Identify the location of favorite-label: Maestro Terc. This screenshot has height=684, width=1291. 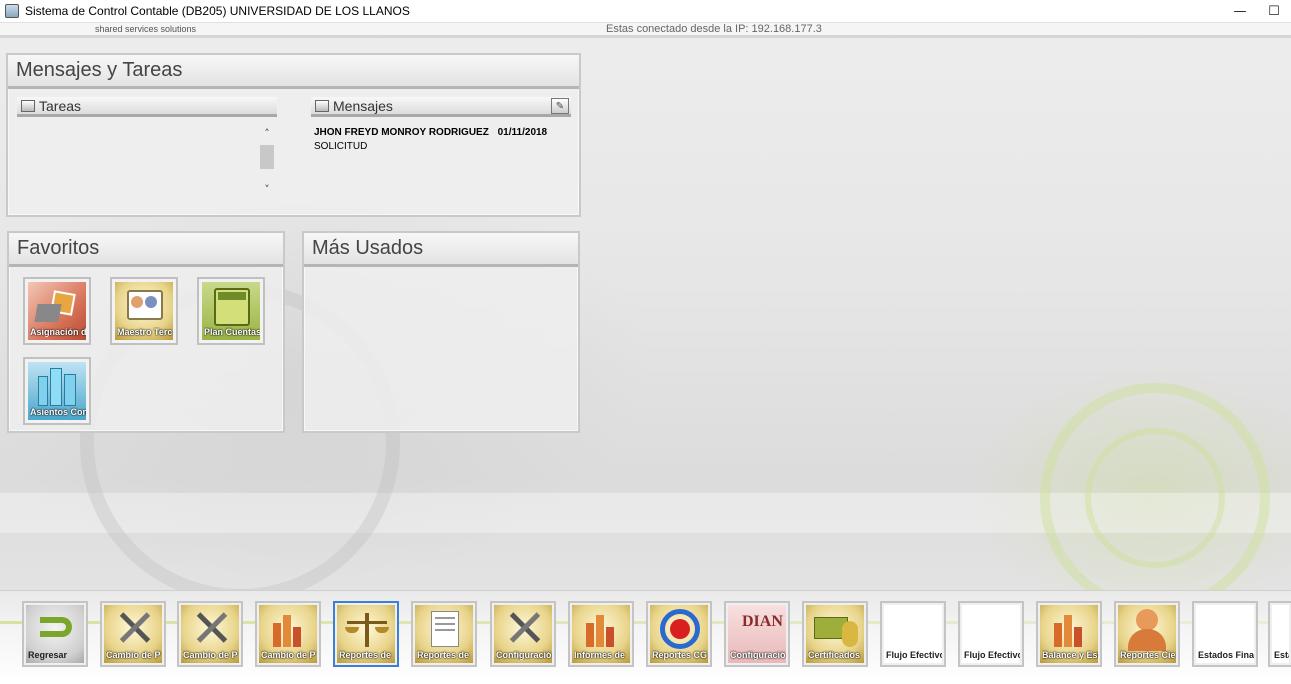
(145, 332).